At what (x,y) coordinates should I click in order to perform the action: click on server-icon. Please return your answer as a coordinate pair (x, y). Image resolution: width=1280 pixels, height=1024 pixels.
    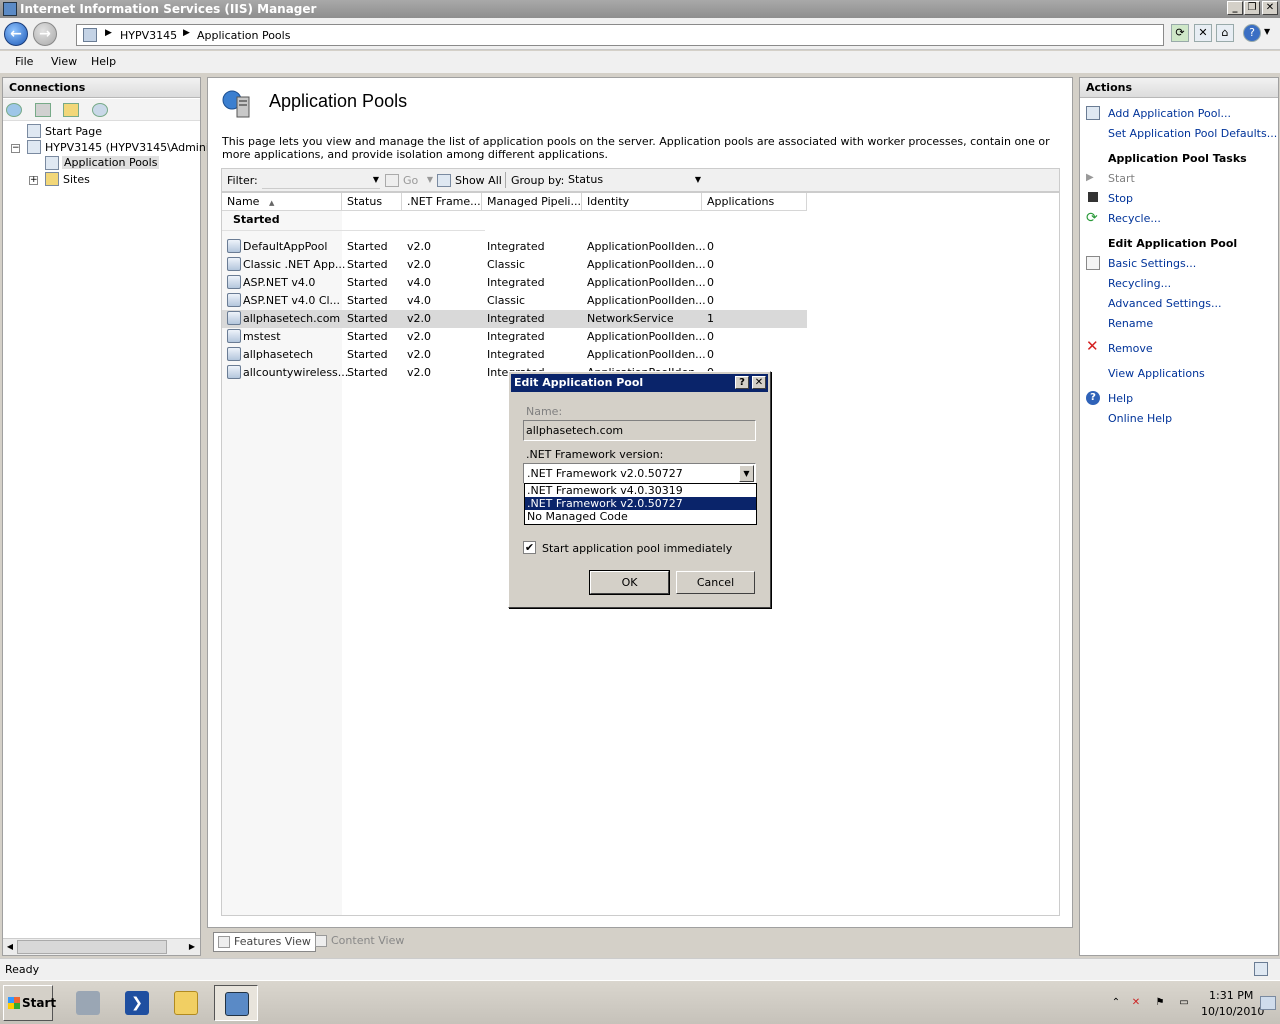
    Looking at the image, I should click on (90, 35).